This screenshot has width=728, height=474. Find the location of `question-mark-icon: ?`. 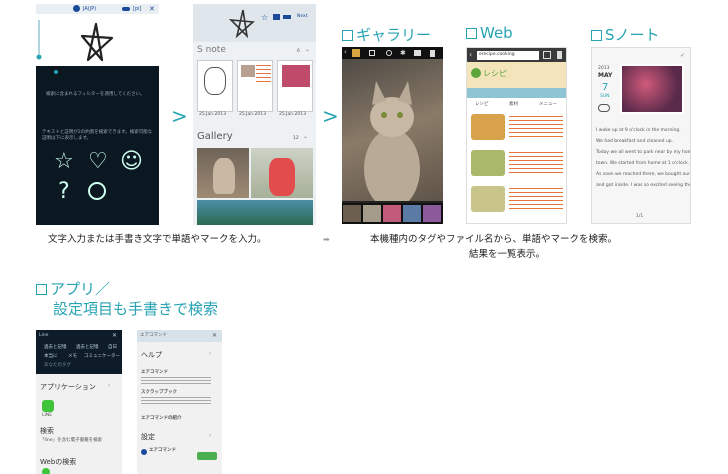

question-mark-icon: ? is located at coordinates (64, 192).